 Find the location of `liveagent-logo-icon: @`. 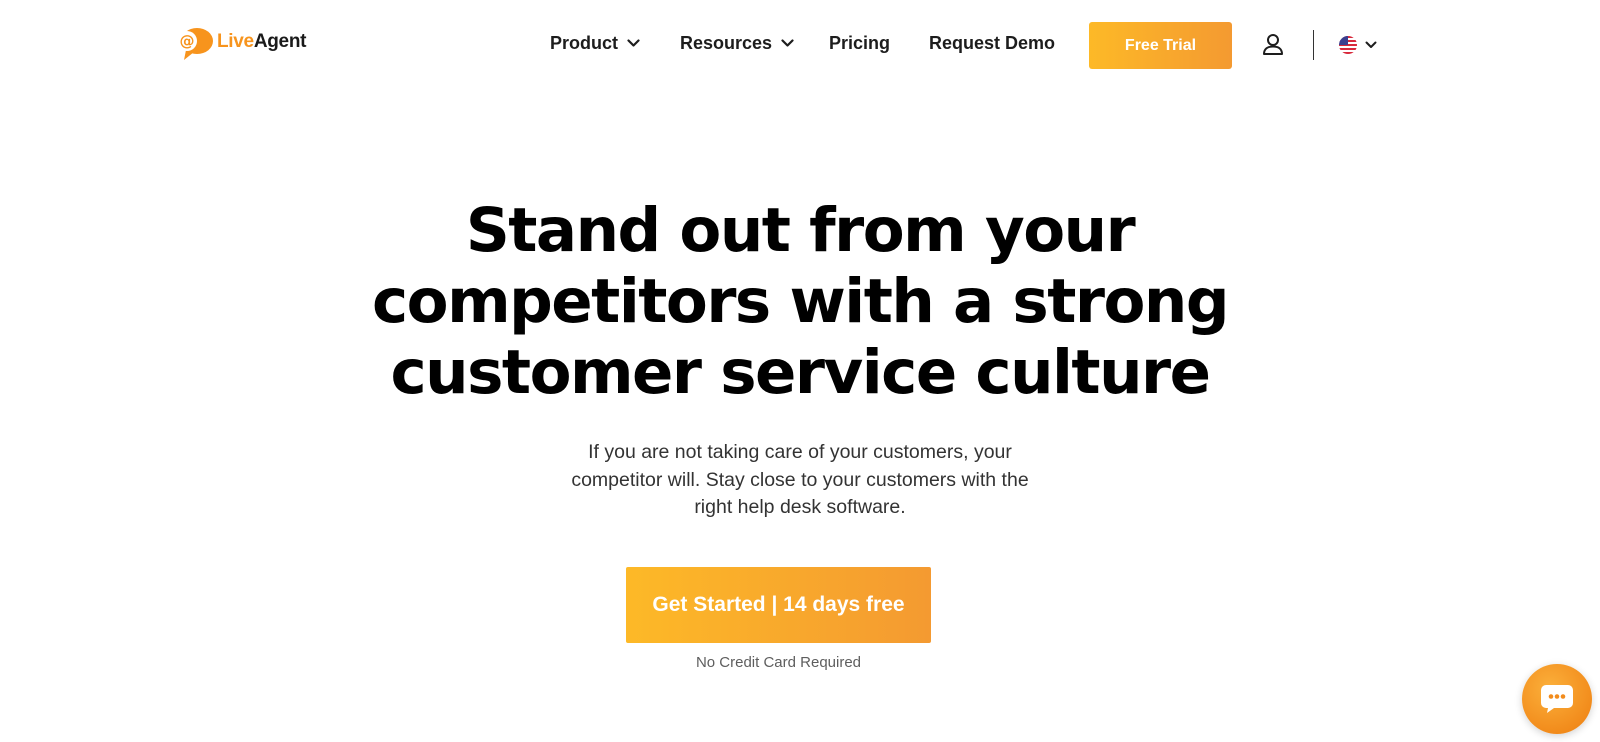

liveagent-logo-icon: @ is located at coordinates (195, 44).